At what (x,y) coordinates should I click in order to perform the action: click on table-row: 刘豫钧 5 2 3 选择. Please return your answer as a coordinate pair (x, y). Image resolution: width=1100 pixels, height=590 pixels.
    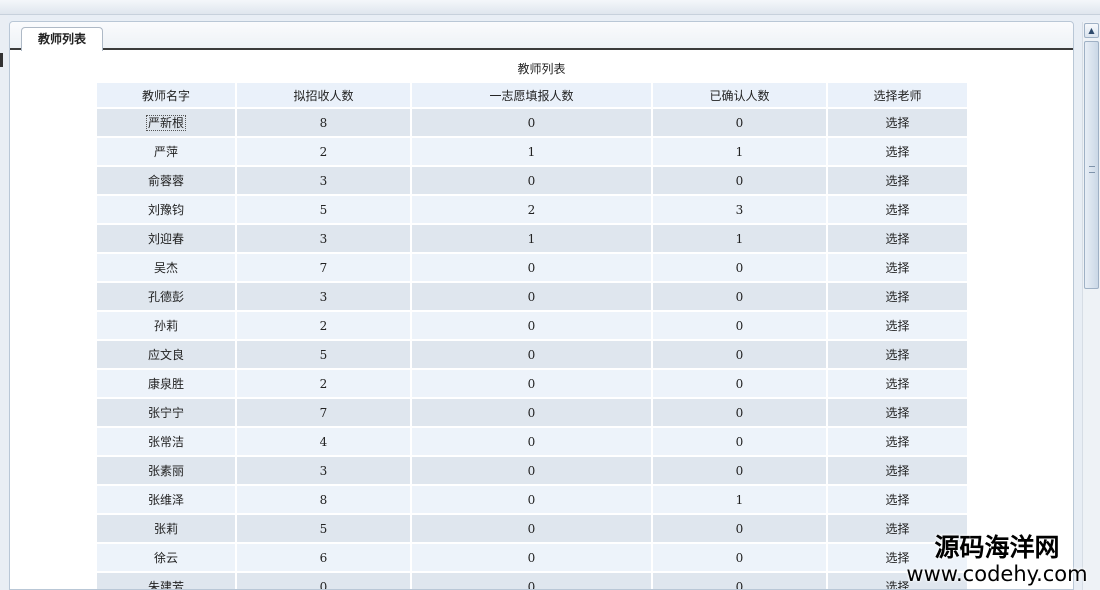
    Looking at the image, I should click on (532, 210).